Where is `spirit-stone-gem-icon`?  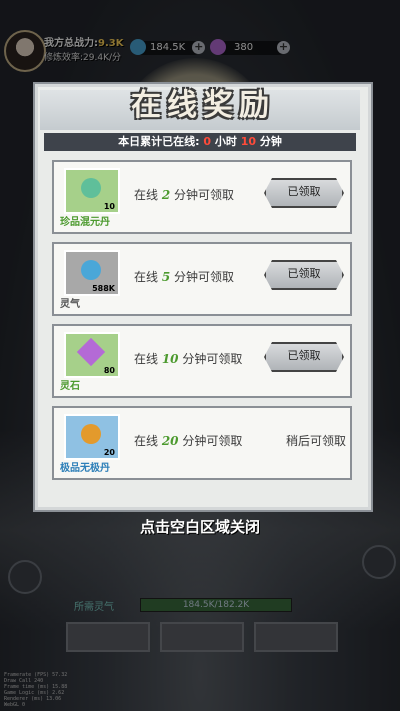 spirit-stone-gem-icon is located at coordinates (91, 352).